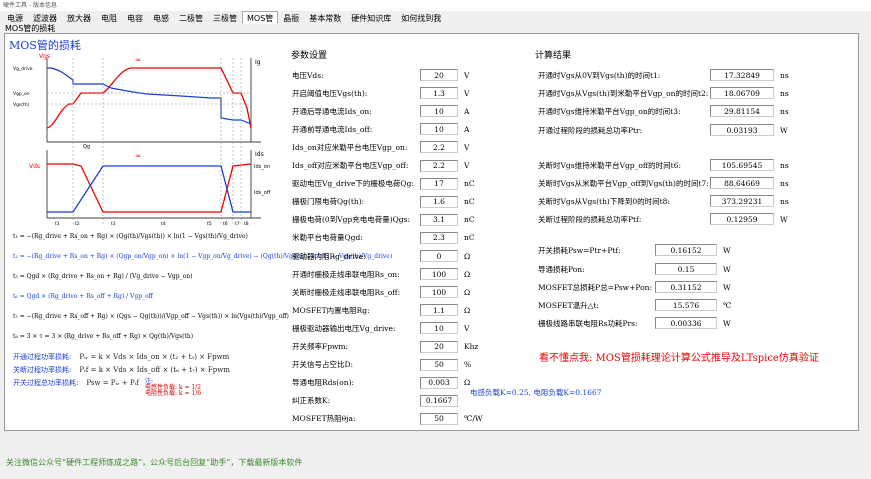 The height and width of the screenshot is (479, 871). Describe the element at coordinates (663, 201) in the screenshot. I see `result-row: 关断时Vgs从Vgs(th)下降到0的时间t8: ns` at that location.